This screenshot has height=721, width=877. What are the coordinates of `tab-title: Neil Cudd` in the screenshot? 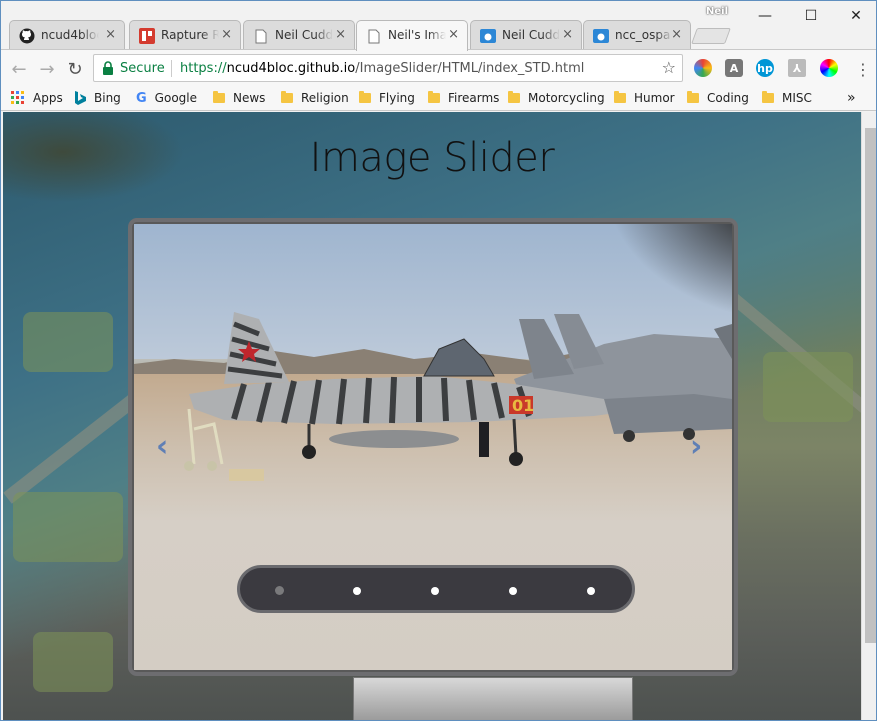 It's located at (304, 35).